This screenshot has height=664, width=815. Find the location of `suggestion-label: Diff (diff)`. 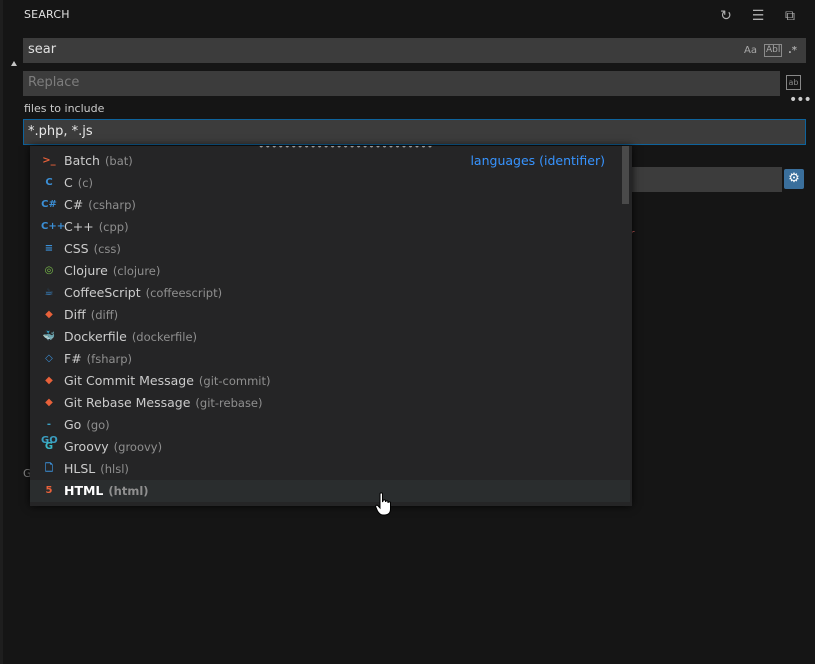

suggestion-label: Diff (diff) is located at coordinates (91, 314).